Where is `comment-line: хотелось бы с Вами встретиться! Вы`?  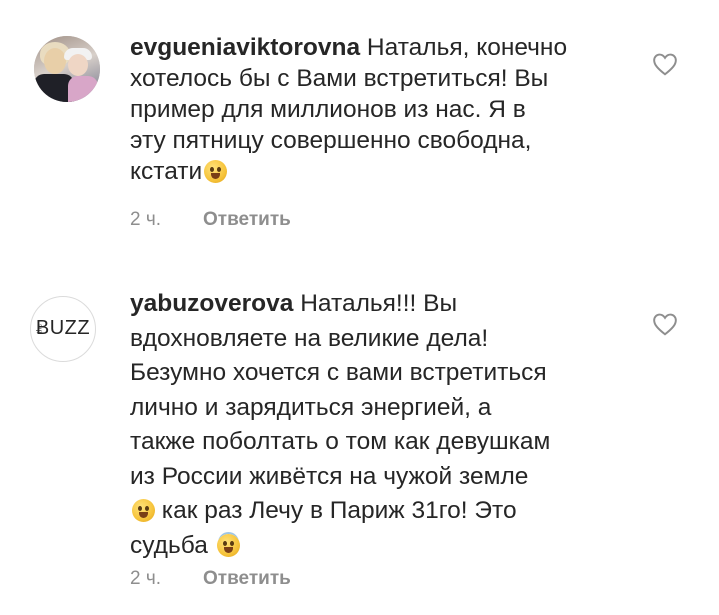 comment-line: хотелось бы с Вами встретиться! Вы is located at coordinates (339, 78).